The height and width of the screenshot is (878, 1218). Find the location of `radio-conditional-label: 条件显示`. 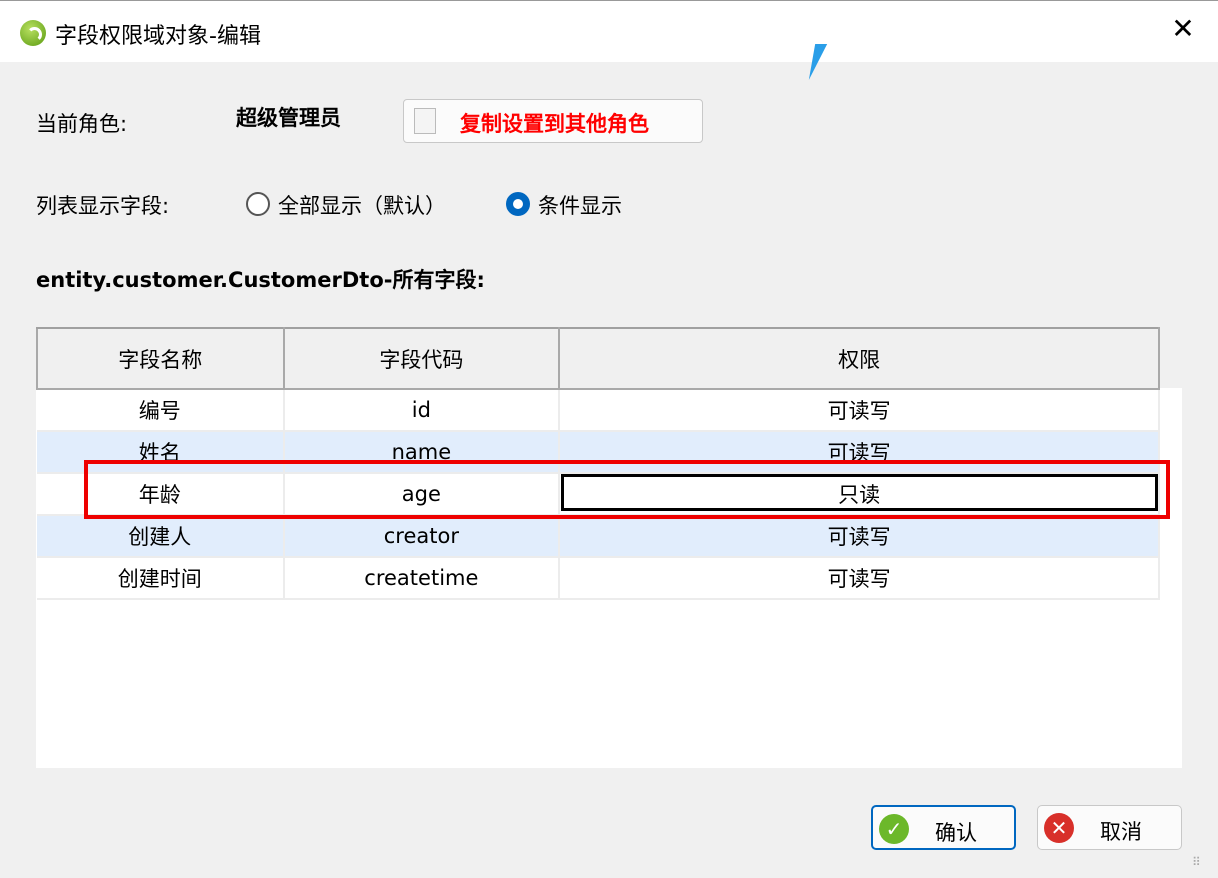

radio-conditional-label: 条件显示 is located at coordinates (580, 205).